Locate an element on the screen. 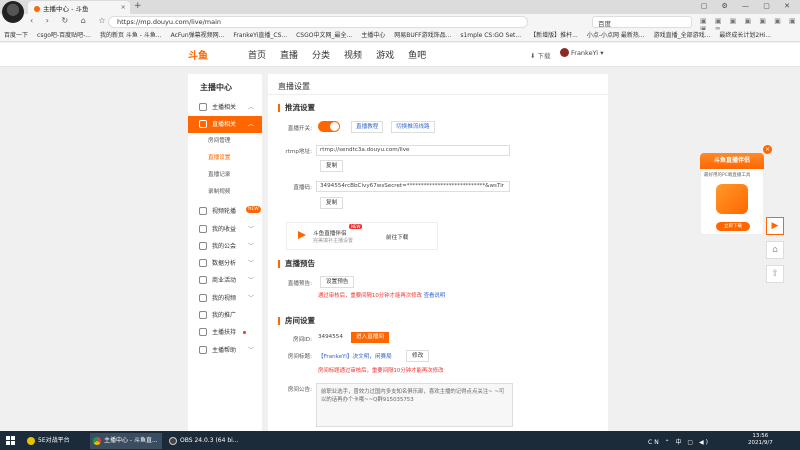 This screenshot has width=800, height=450. sidebar-item: 我的视频 ﹀ is located at coordinates (225, 298).